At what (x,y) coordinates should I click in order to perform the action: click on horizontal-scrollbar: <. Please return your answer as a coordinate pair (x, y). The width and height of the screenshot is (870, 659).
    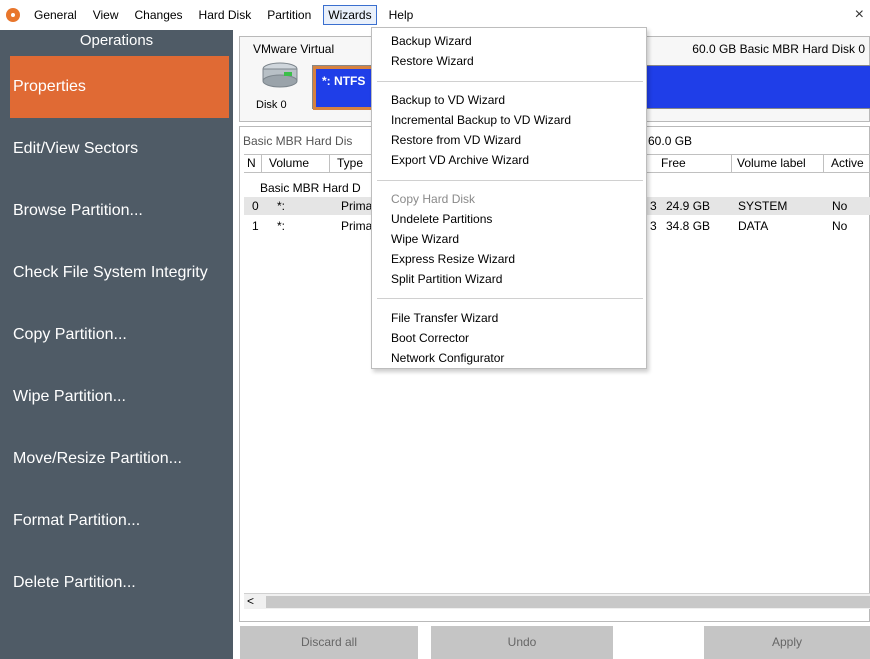
    Looking at the image, I should click on (557, 601).